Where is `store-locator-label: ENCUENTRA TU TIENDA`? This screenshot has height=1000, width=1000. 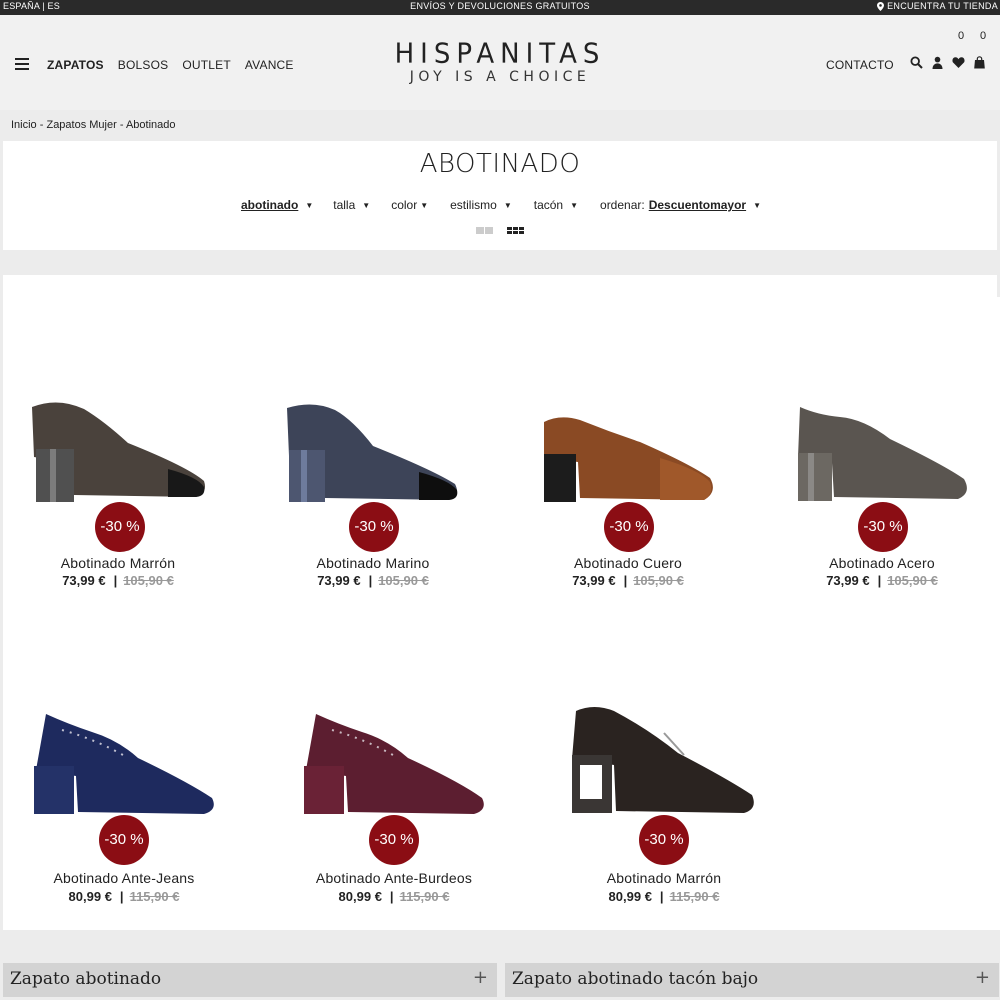 store-locator-label: ENCUENTRA TU TIENDA is located at coordinates (942, 6).